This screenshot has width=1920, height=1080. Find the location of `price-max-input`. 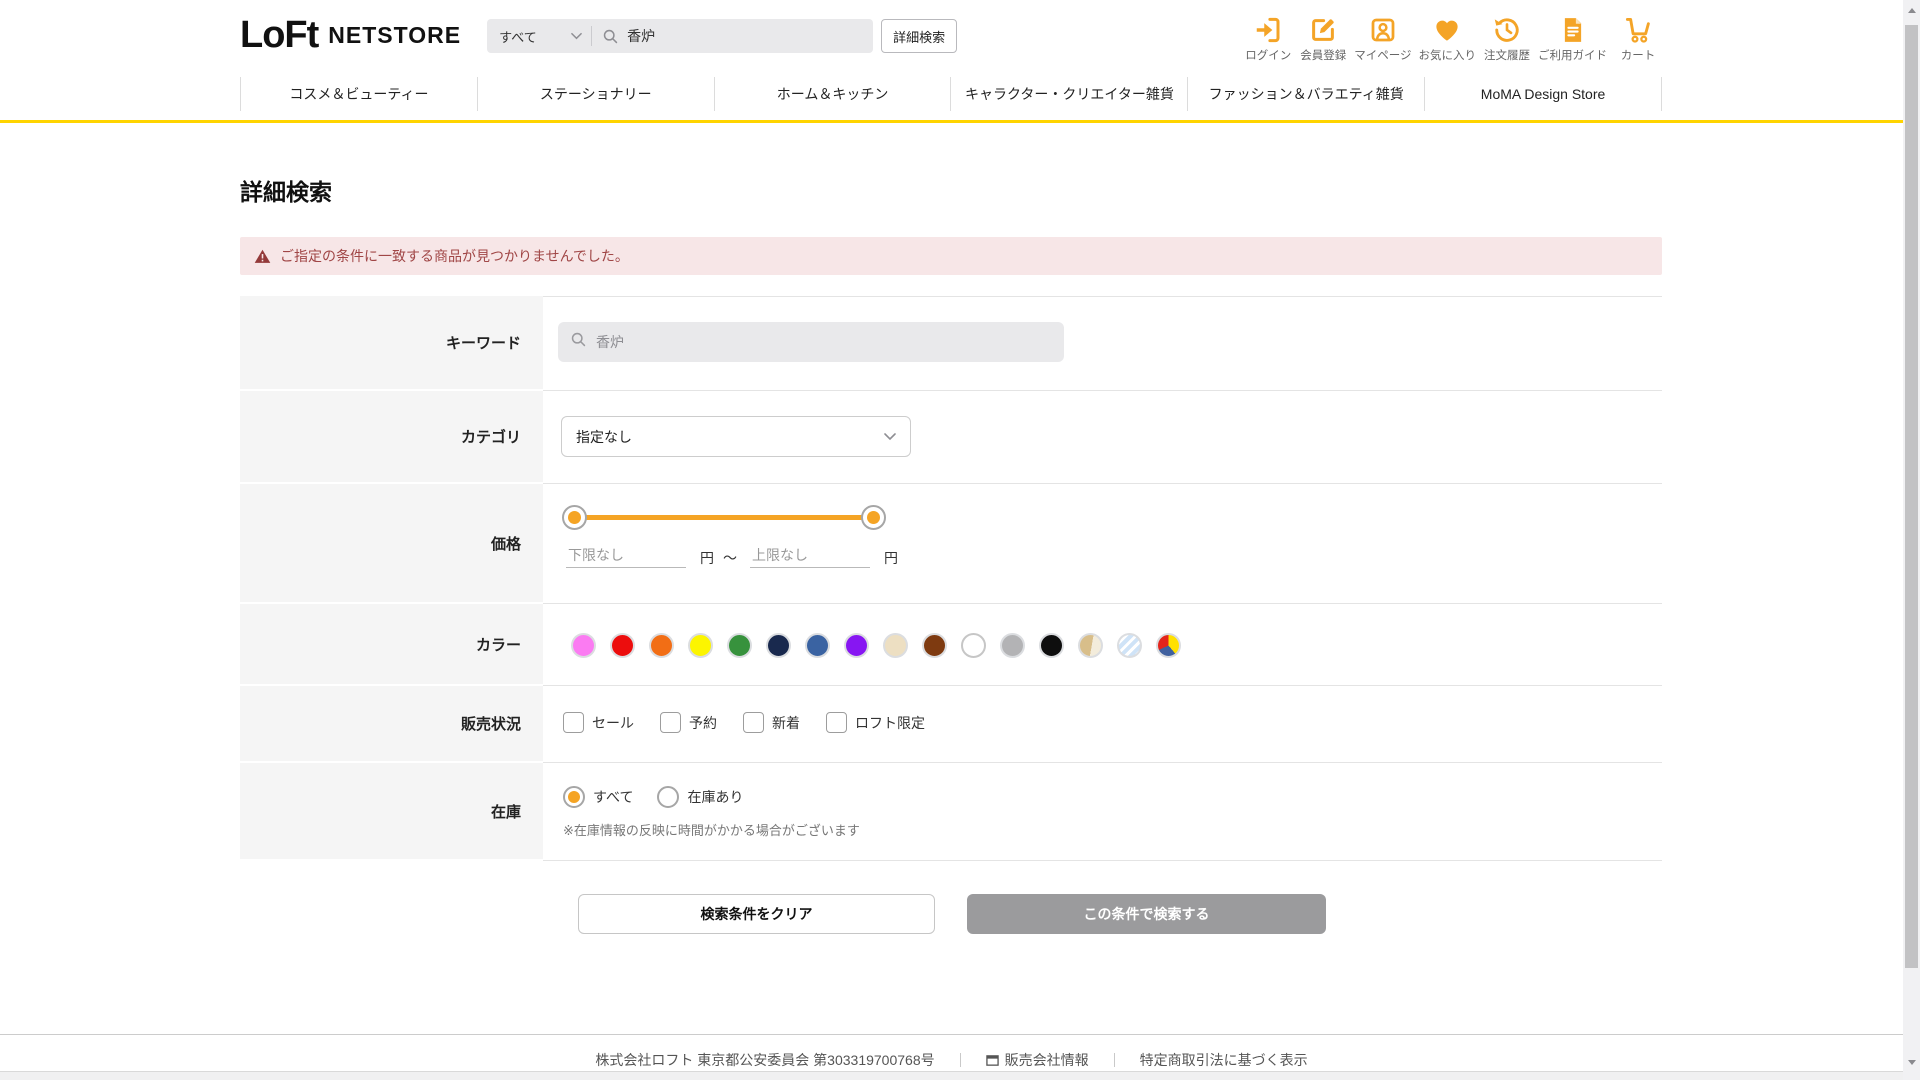

price-max-input is located at coordinates (810, 555).